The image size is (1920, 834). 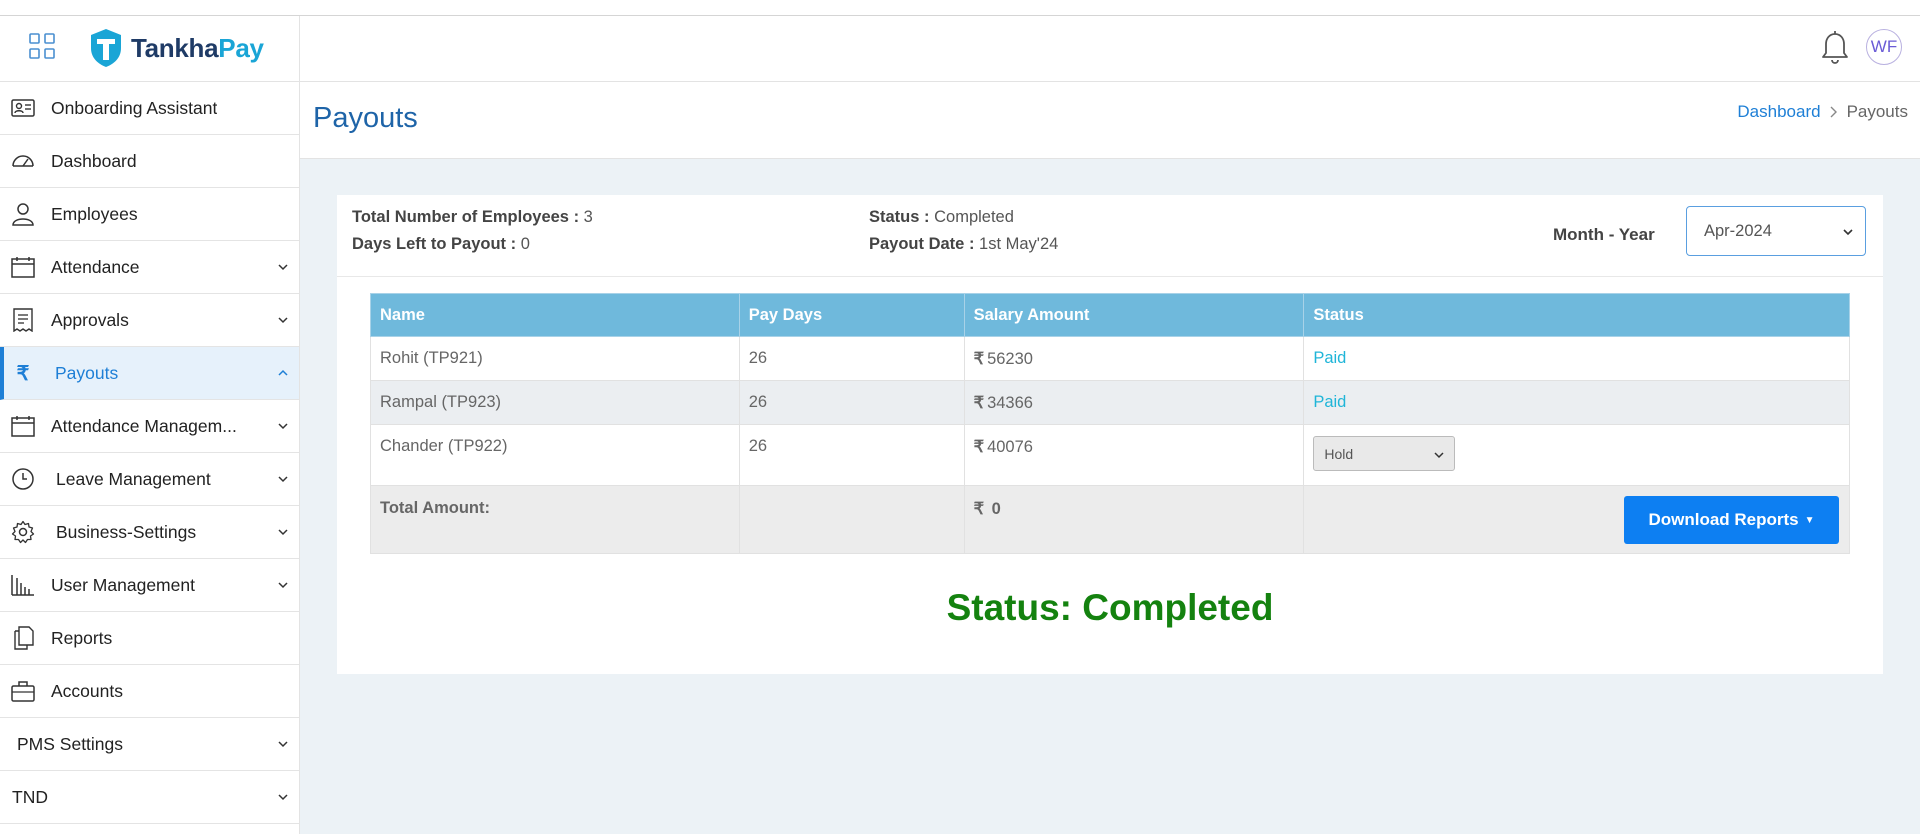 What do you see at coordinates (149, 161) in the screenshot?
I see `sidebar-item-dashboard: Dashboard` at bounding box center [149, 161].